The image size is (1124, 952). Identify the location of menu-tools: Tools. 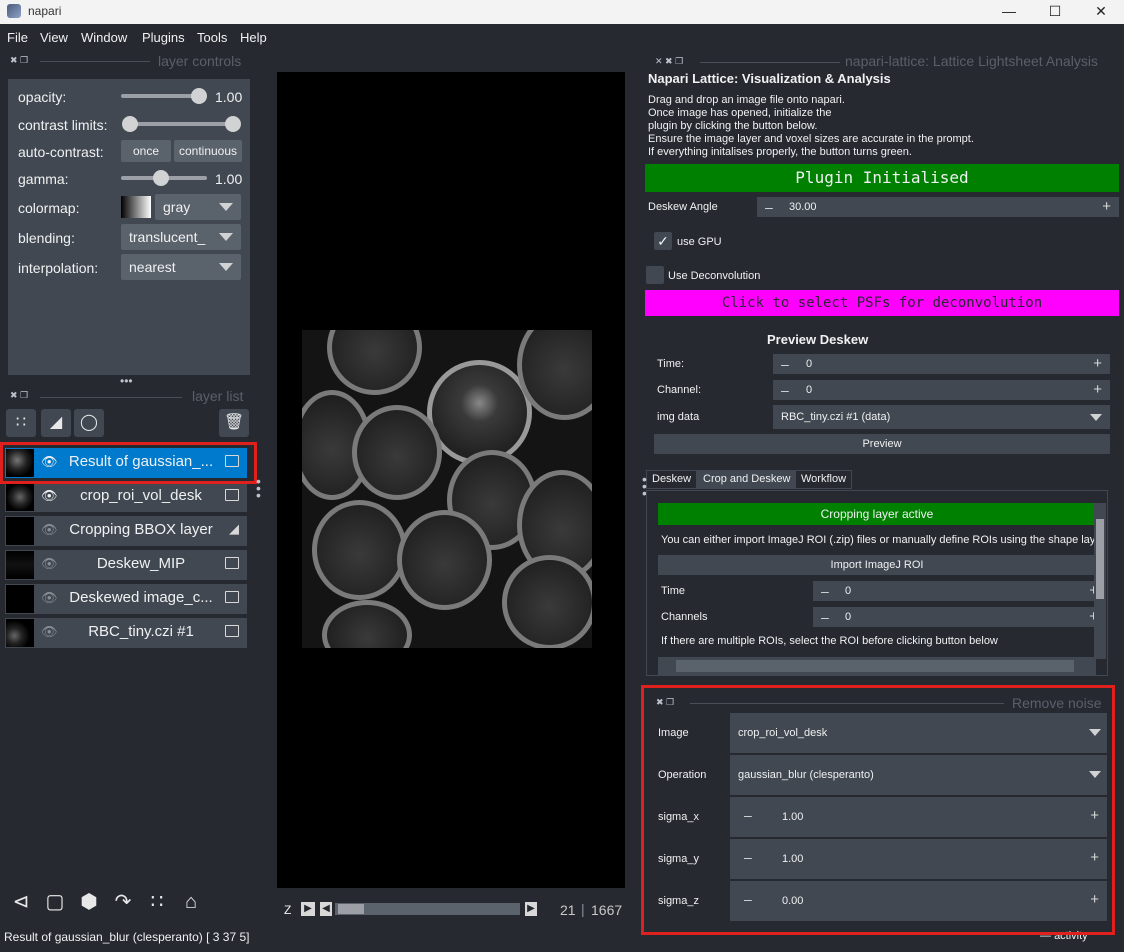
(212, 37).